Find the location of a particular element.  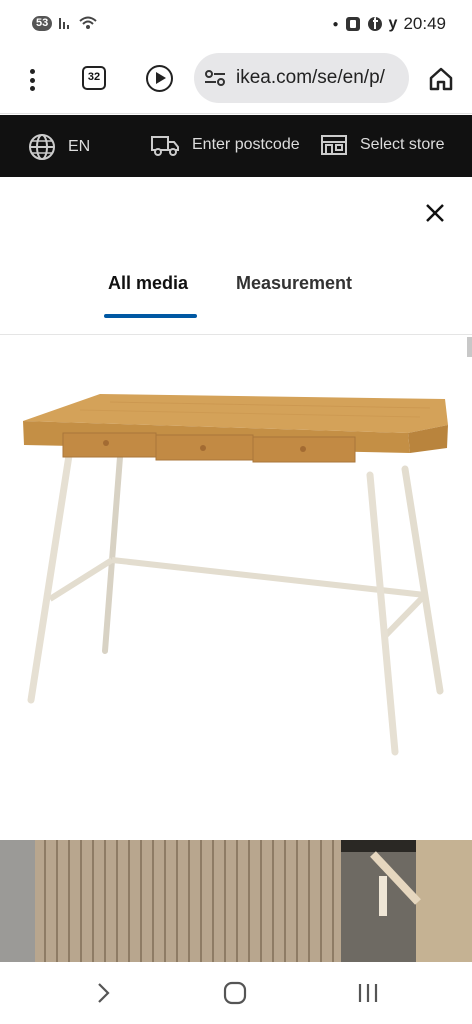

ikea-header: EN Enter postcode Select store is located at coordinates (236, 146).